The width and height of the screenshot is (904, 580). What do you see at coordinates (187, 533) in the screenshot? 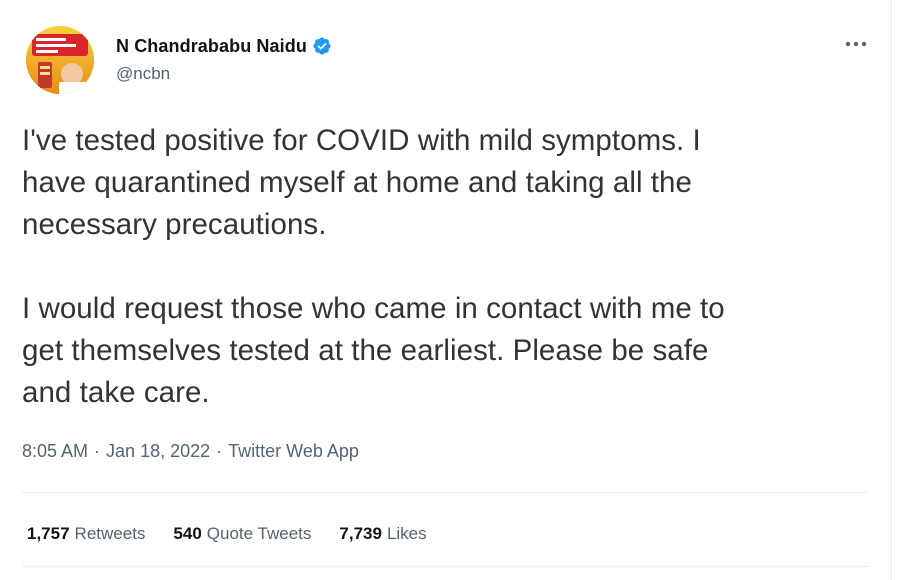
I see `quote-tweets-count: 540` at bounding box center [187, 533].